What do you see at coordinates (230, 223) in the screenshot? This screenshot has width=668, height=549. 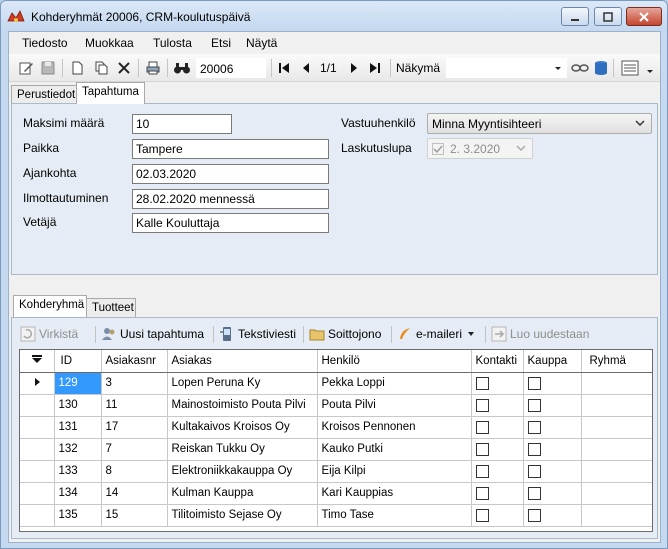 I see `leader-field: Kalle Kouluttaja` at bounding box center [230, 223].